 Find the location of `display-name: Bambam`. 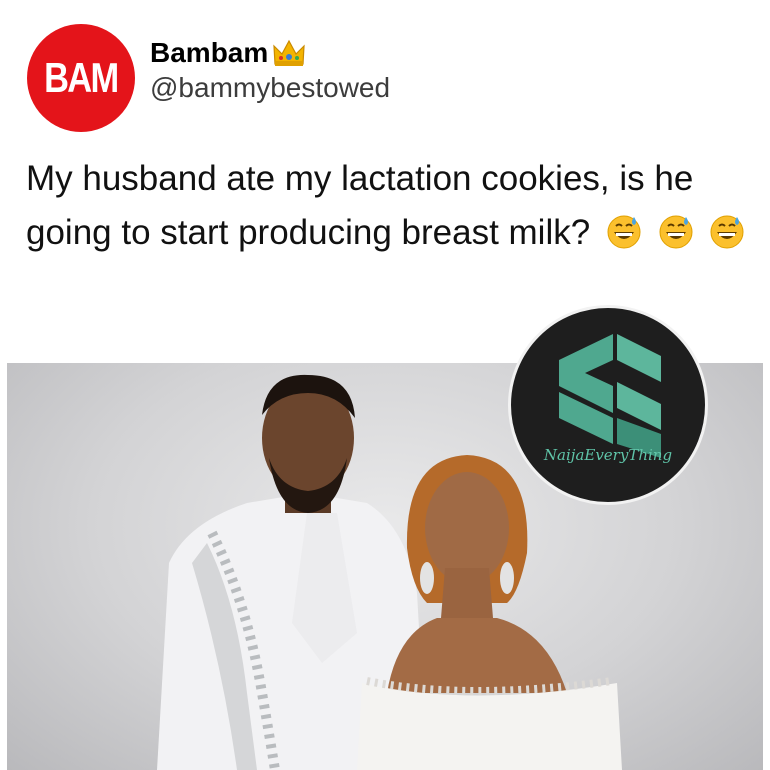

display-name: Bambam is located at coordinates (209, 53).